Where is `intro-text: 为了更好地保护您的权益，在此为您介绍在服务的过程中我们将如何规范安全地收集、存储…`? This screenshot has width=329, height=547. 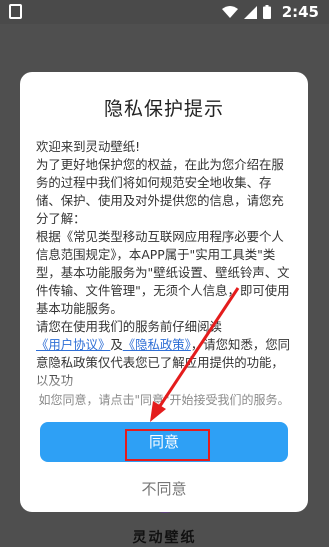 intro-text: 为了更好地保护您的权益，在此为您介绍在服务的过程中我们将如何规范安全地收集、存储… is located at coordinates (160, 191).